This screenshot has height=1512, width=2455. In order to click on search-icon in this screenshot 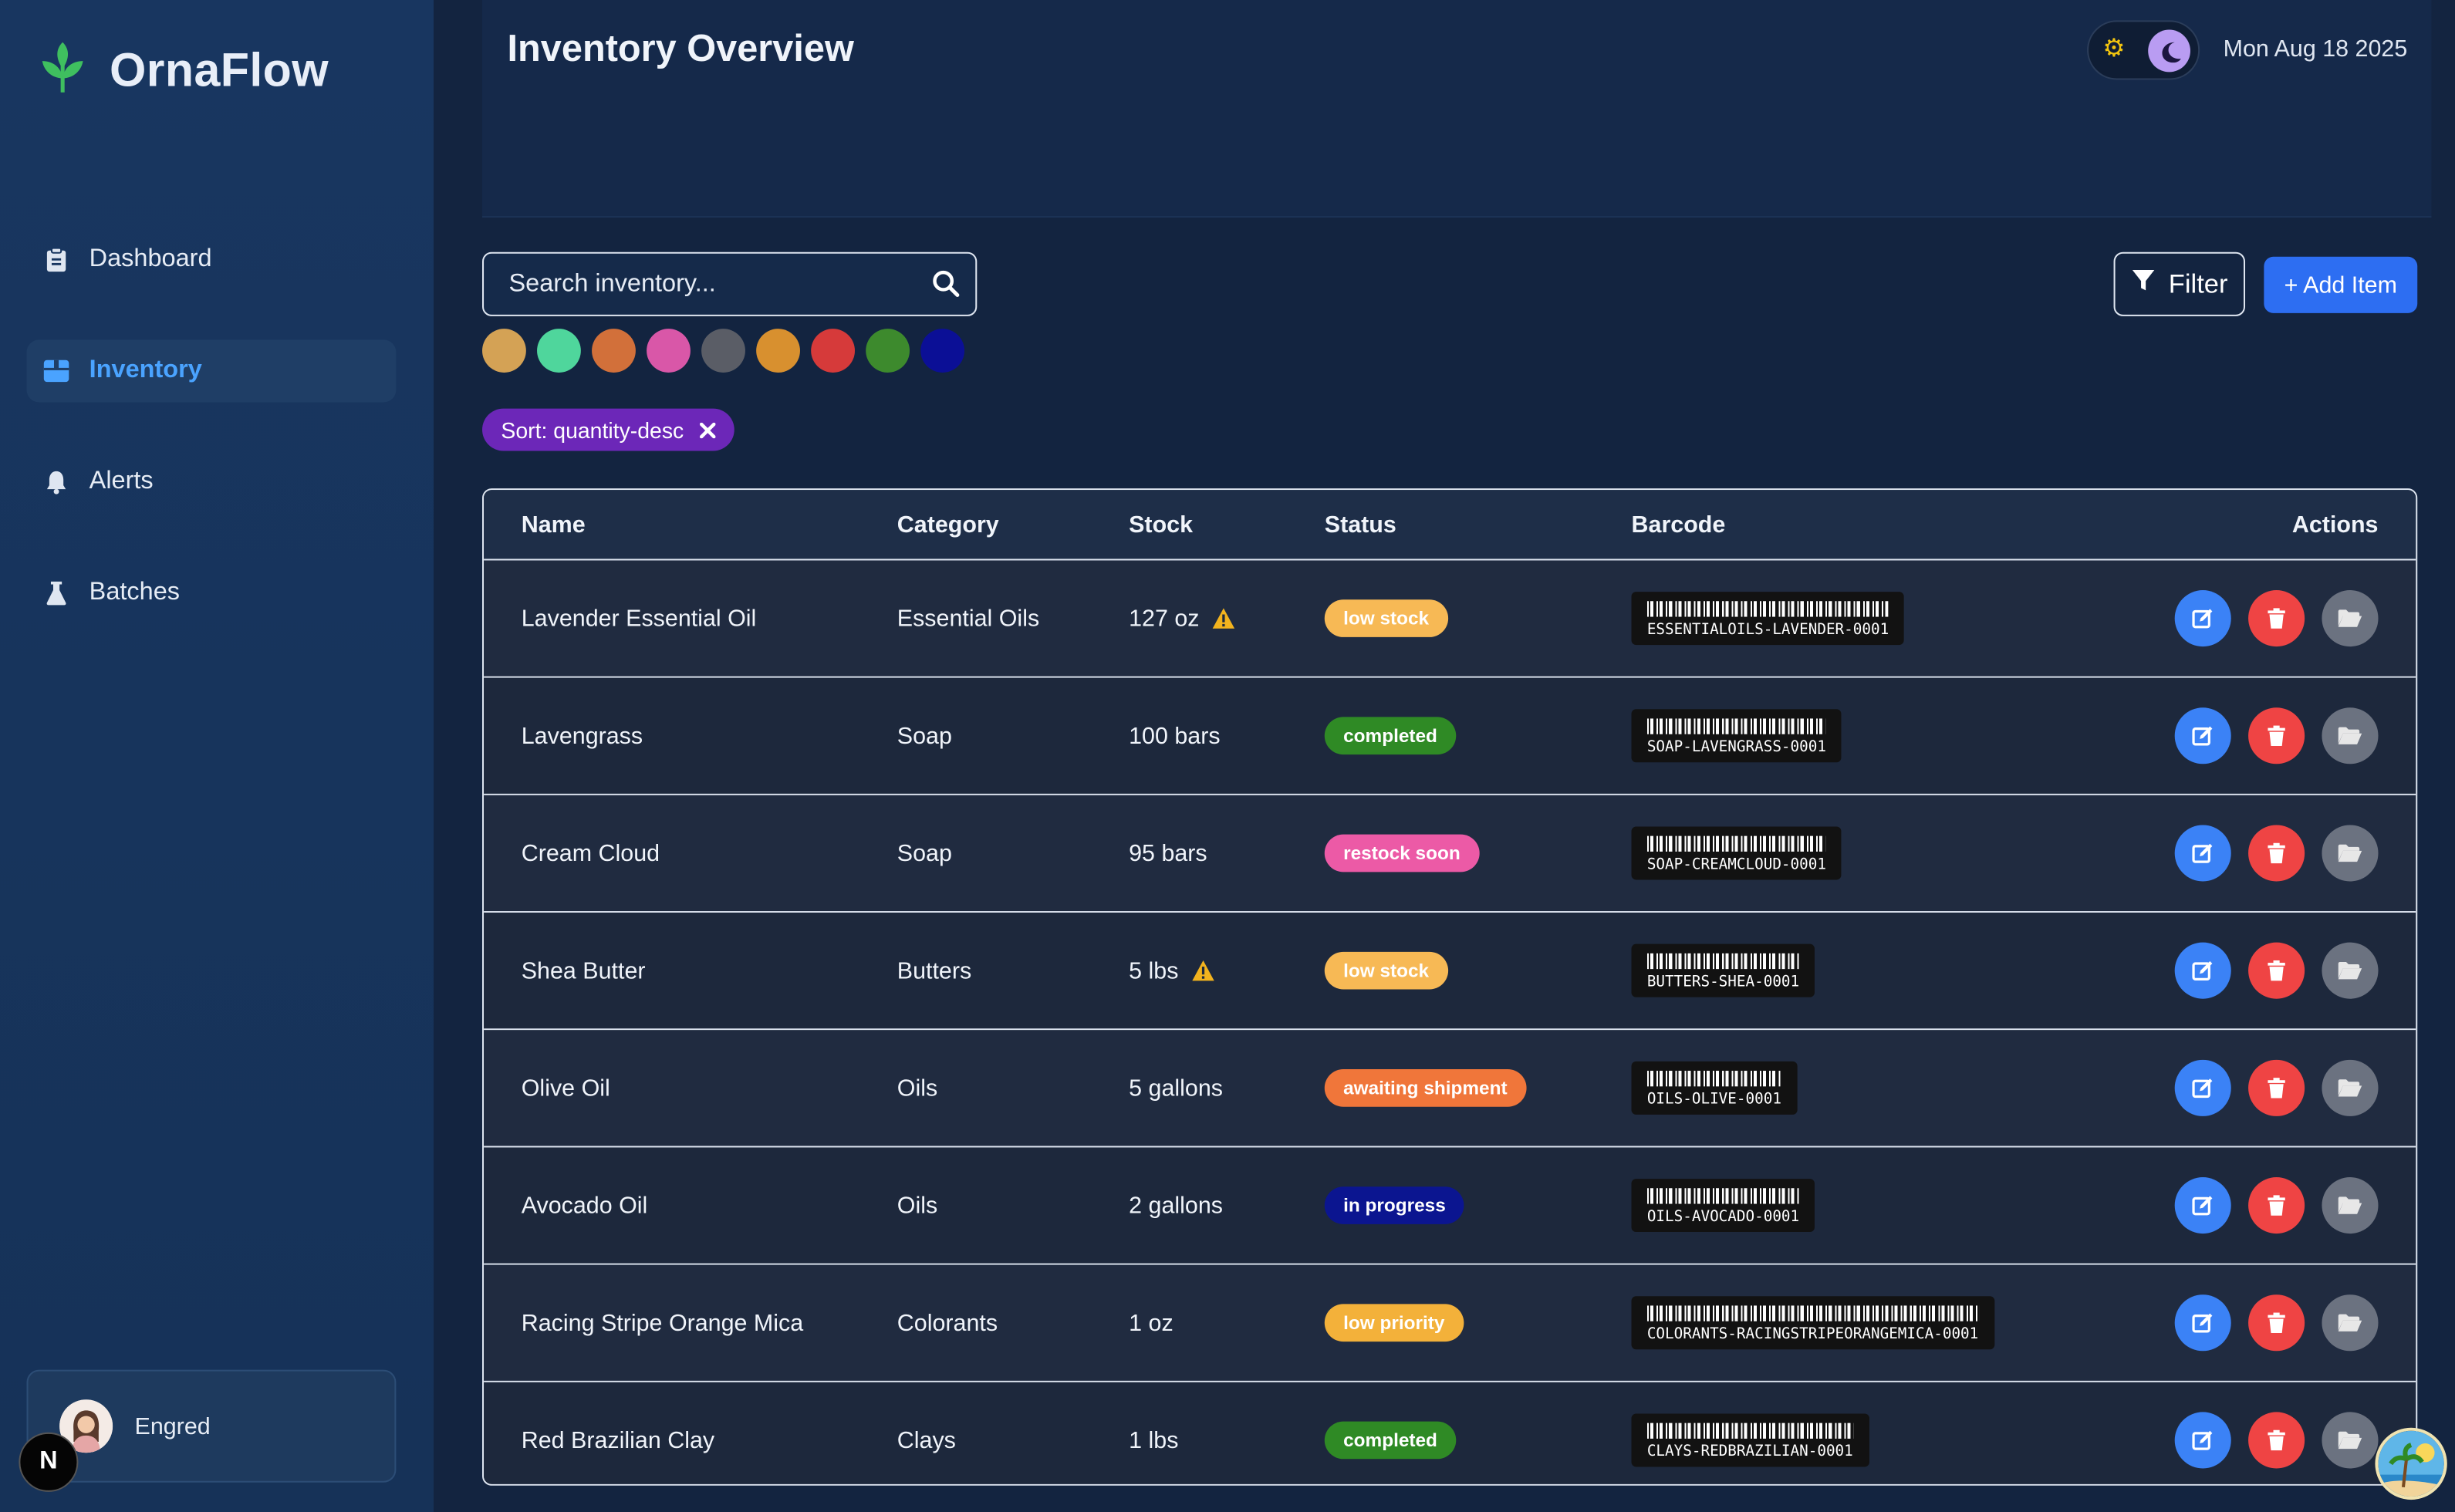, I will do `click(945, 287)`.